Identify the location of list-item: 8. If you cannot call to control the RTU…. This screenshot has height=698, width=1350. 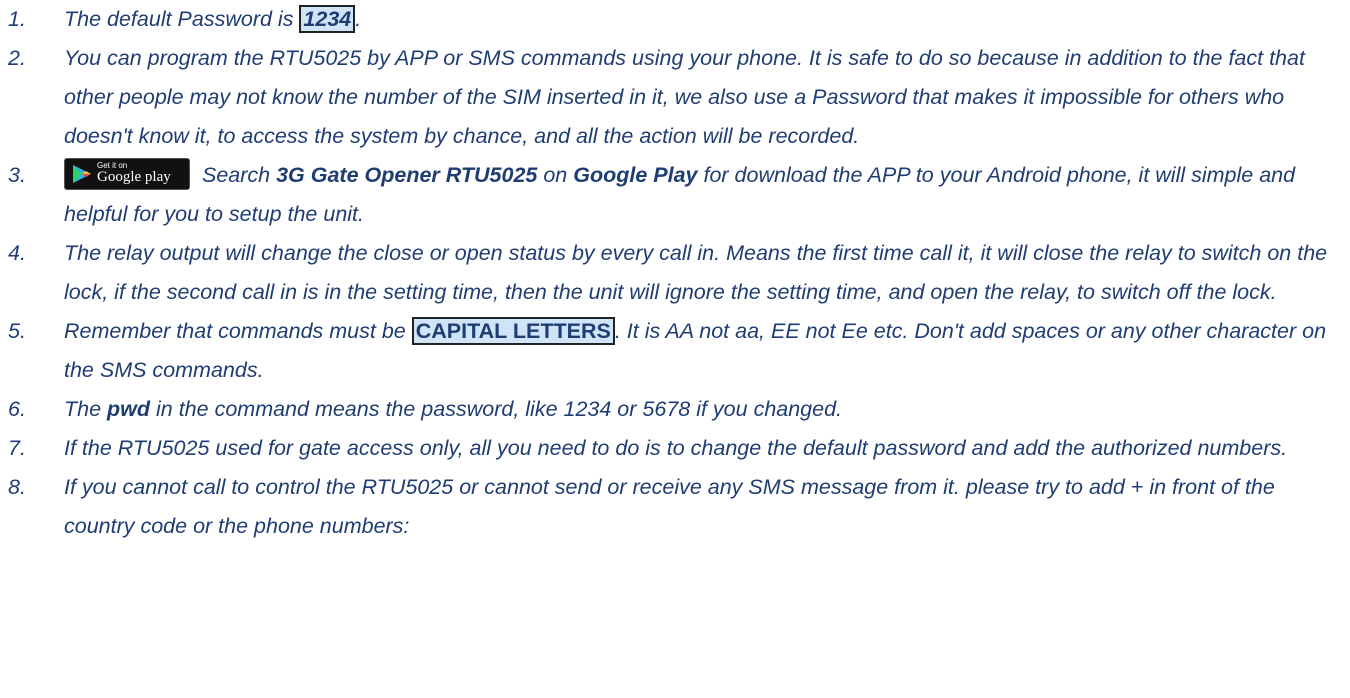
(673, 507).